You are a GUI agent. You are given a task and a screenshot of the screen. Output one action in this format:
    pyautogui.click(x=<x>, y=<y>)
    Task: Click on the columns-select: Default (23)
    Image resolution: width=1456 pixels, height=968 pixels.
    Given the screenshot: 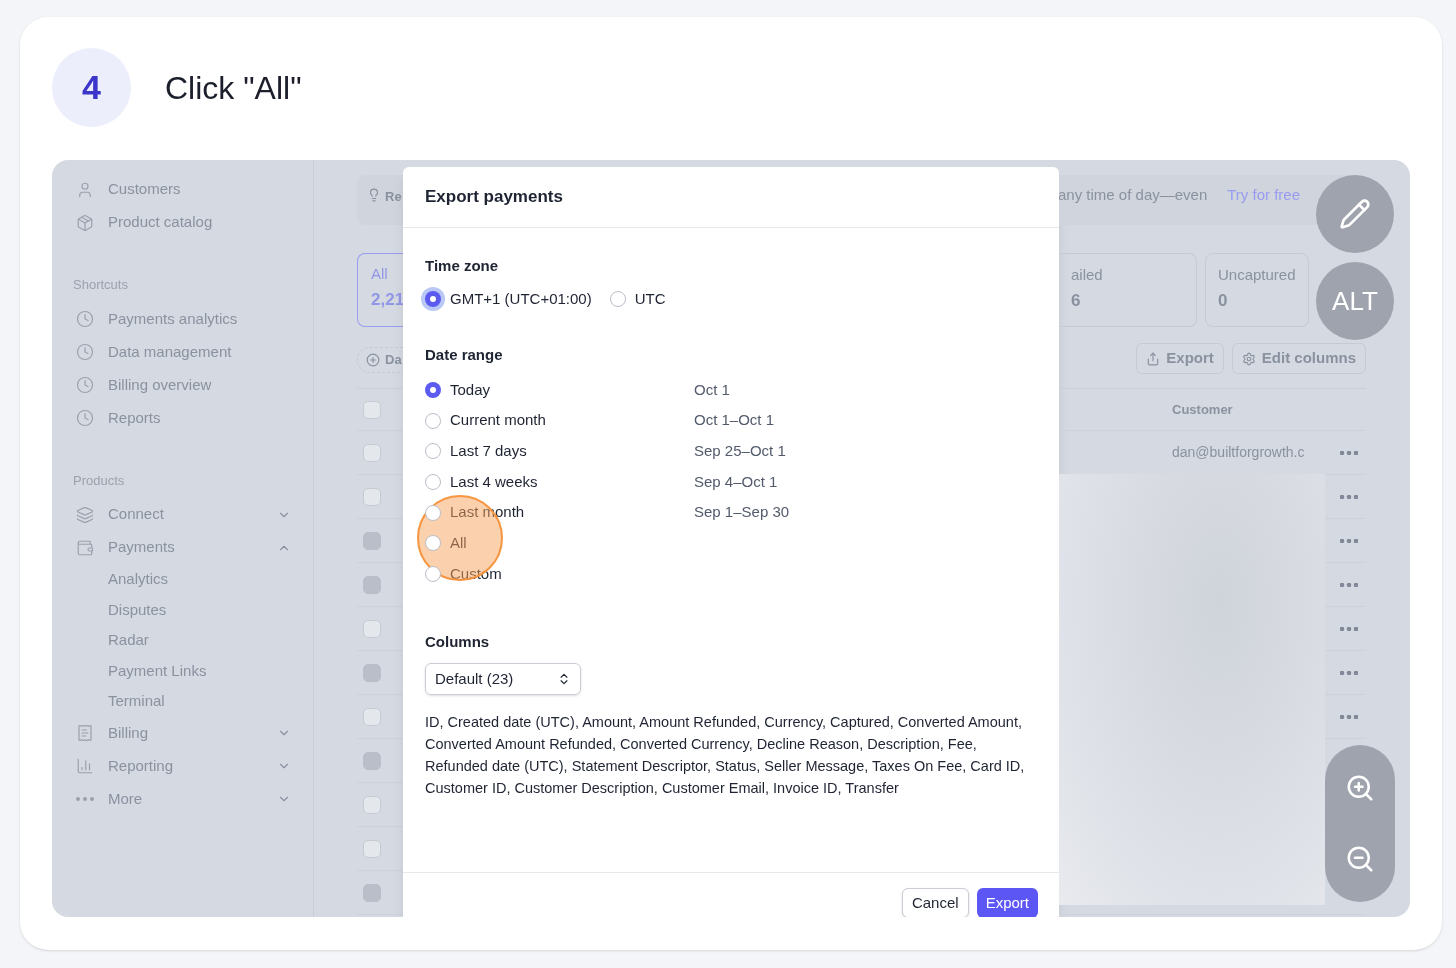 What is the action you would take?
    pyautogui.click(x=503, y=678)
    